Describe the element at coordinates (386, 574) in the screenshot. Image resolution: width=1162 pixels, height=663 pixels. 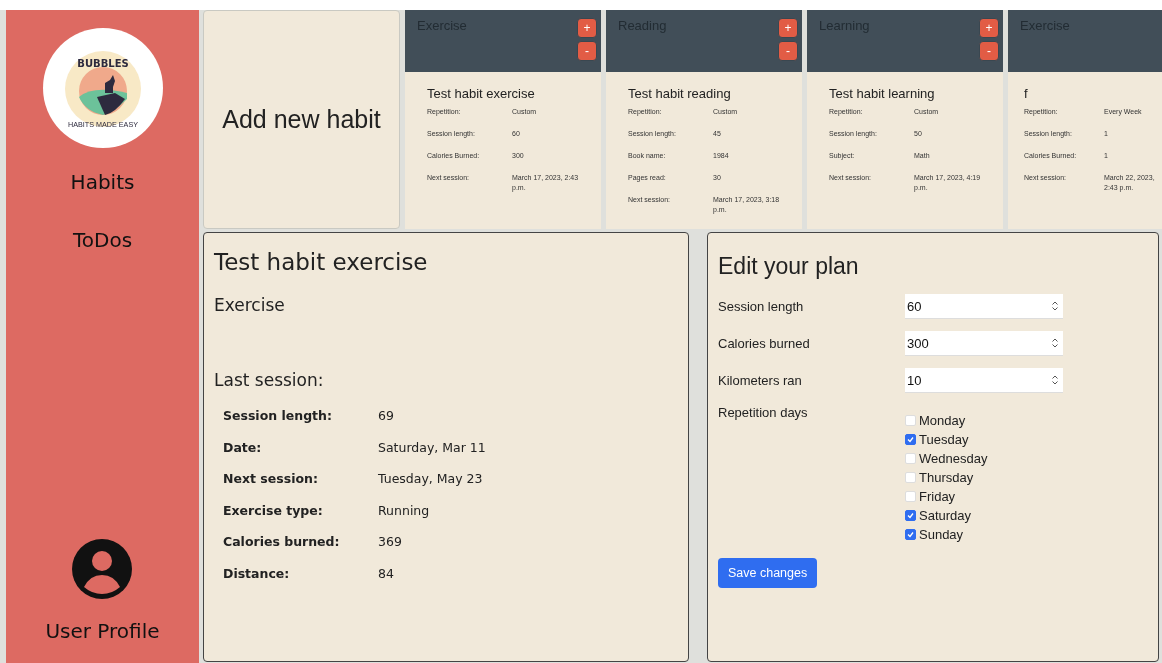
I see `detail-value: 84` at that location.